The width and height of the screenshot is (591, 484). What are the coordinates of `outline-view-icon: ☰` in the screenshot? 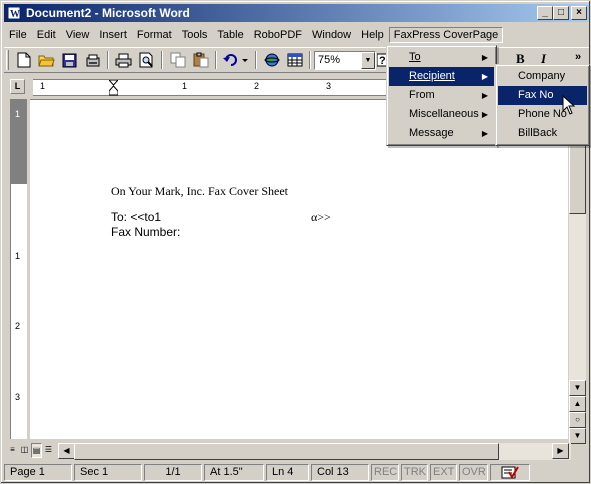 It's located at (48, 450).